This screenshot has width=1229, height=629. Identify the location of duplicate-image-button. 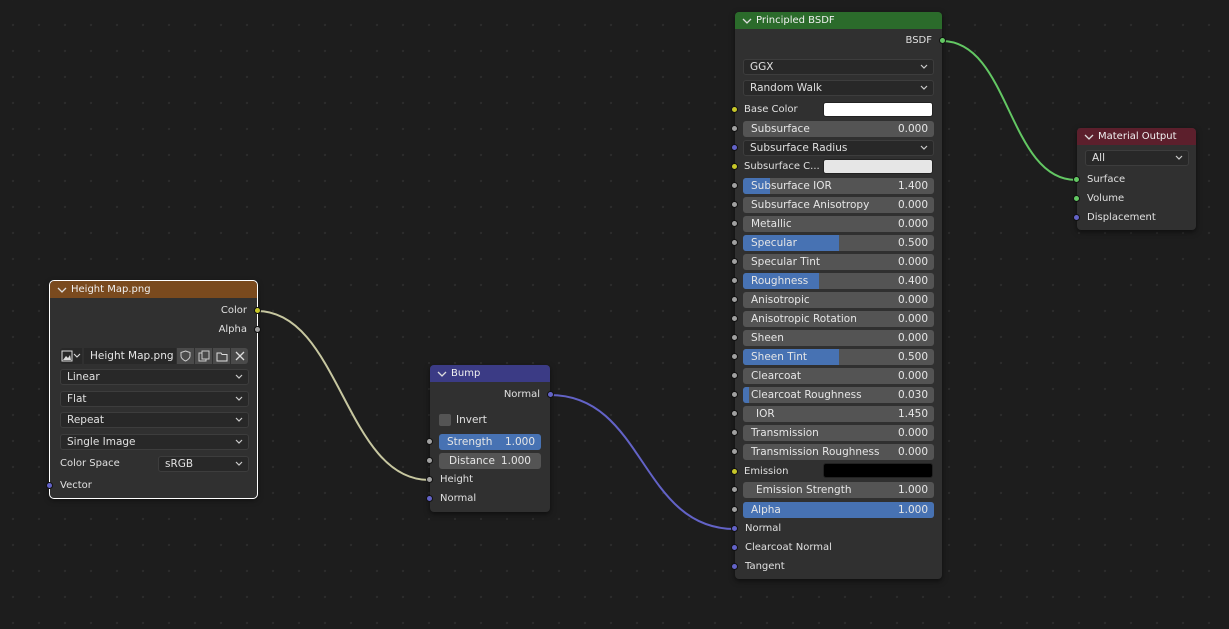
(203, 356).